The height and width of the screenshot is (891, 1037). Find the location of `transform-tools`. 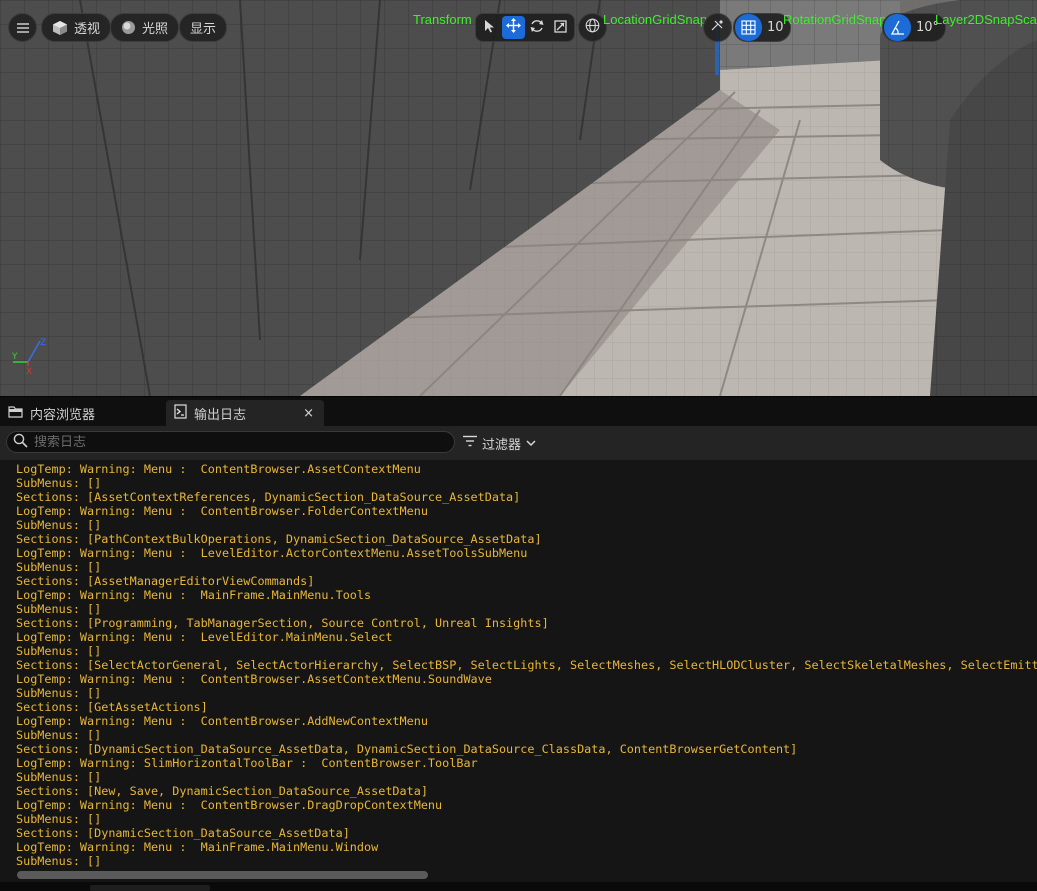

transform-tools is located at coordinates (525, 27).